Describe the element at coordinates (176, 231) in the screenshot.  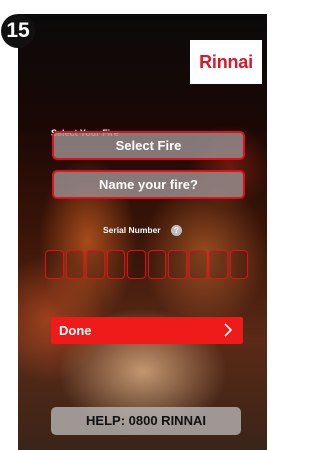
I see `help-question-icon: ?` at that location.